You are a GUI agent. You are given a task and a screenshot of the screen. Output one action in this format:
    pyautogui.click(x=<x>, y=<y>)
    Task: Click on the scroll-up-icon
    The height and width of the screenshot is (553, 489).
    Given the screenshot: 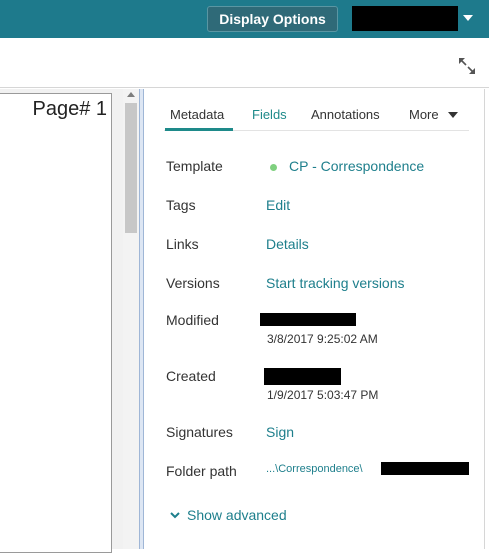 What is the action you would take?
    pyautogui.click(x=131, y=94)
    